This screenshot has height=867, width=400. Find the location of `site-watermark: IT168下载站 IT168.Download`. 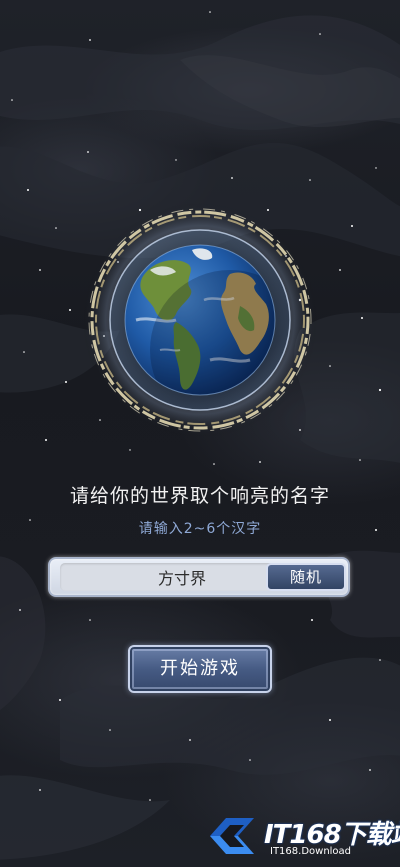

site-watermark: IT168下载站 IT168.Download is located at coordinates (300, 836).